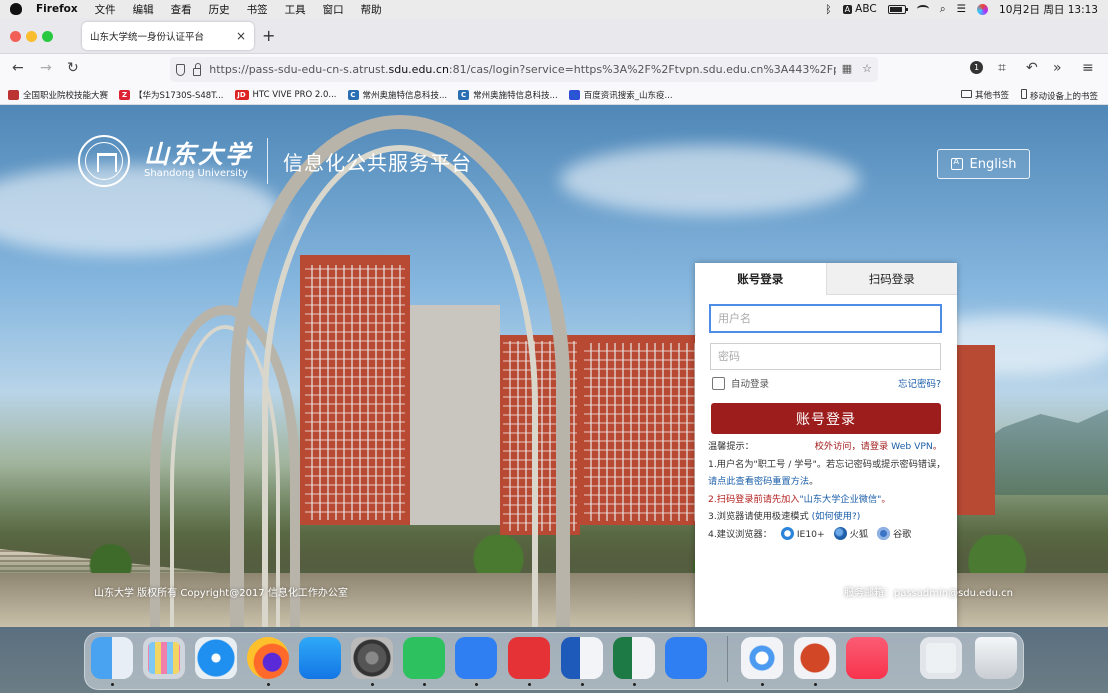 The height and width of the screenshot is (693, 1108). What do you see at coordinates (418, 69) in the screenshot?
I see `url-host: sdu.edu.cn` at bounding box center [418, 69].